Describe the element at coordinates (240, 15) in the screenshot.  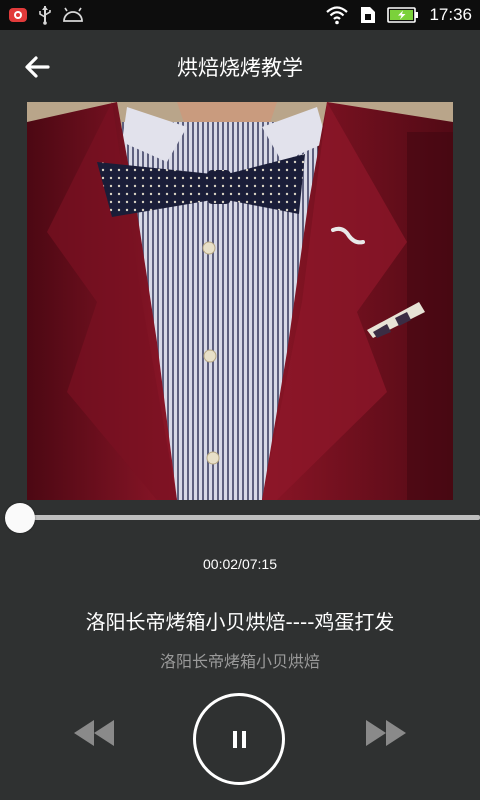
I see `status-bar: 17:36` at that location.